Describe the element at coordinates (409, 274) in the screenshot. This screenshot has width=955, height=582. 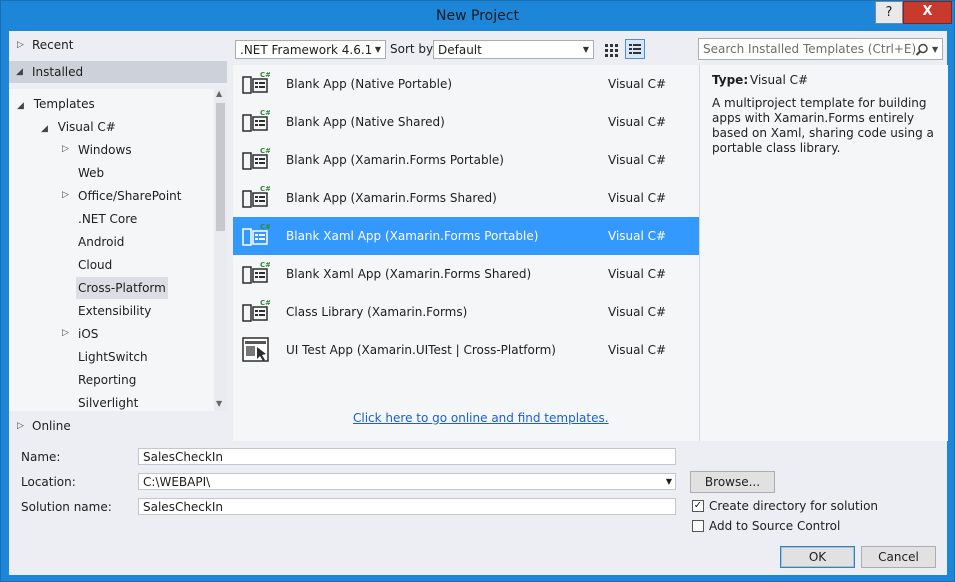
I see `template-name: Blank Xaml App (Xamarin.Forms Shared)` at that location.